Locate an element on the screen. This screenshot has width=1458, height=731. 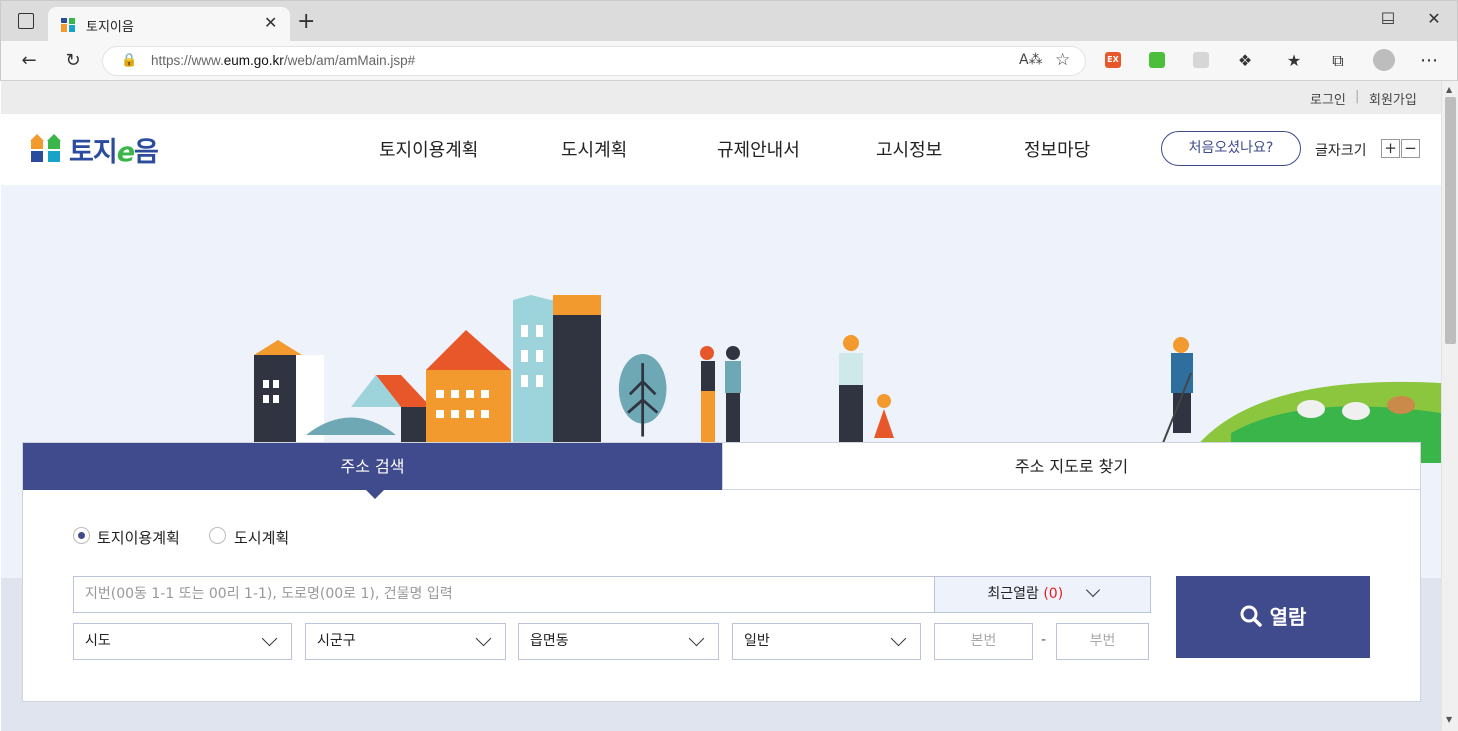
browser-tab-bar: 토지이음 ✕ + — ☐ ✕ is located at coordinates (729, 21).